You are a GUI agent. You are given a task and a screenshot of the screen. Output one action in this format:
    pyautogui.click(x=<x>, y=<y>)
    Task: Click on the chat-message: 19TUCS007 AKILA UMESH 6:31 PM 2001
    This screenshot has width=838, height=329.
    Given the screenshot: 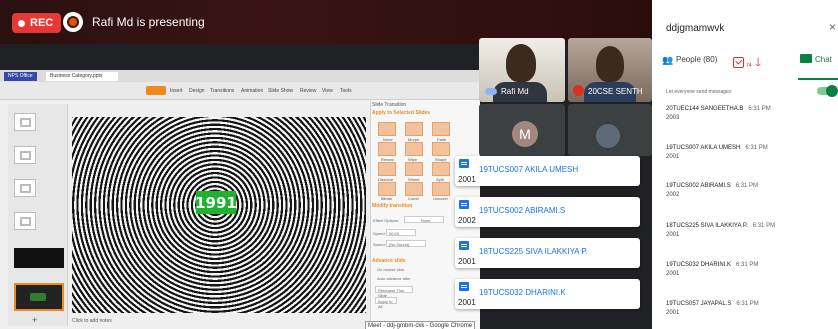 What is the action you would take?
    pyautogui.click(x=748, y=152)
    